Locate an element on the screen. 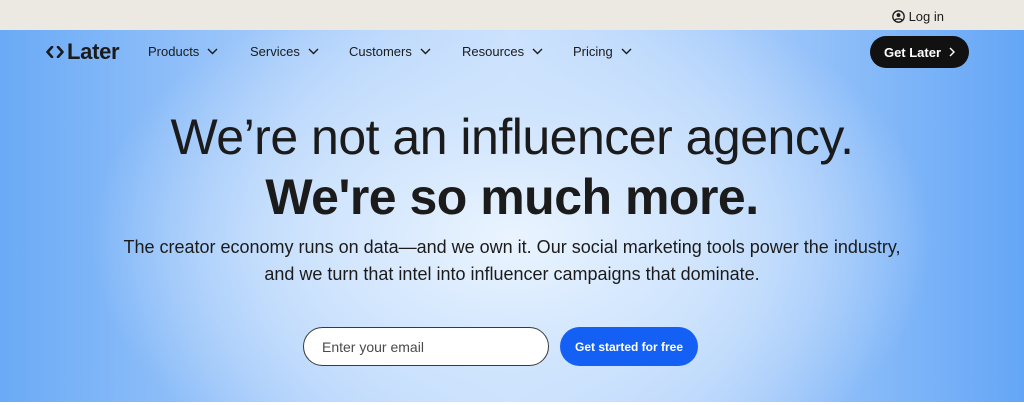  email-input is located at coordinates (426, 346).